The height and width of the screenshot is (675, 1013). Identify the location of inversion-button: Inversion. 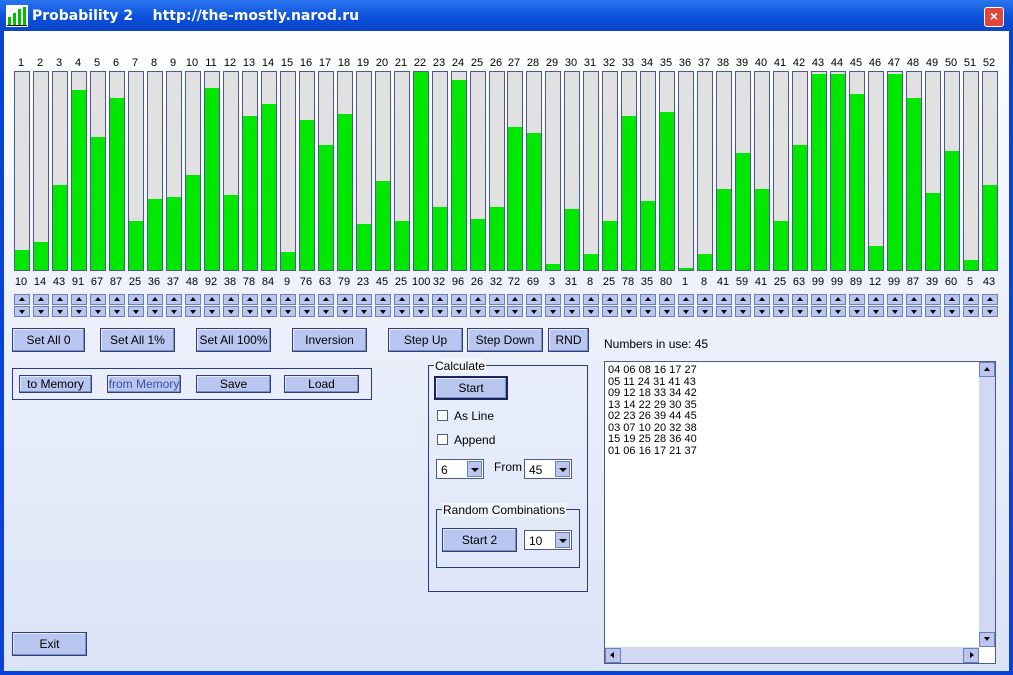
(329, 340).